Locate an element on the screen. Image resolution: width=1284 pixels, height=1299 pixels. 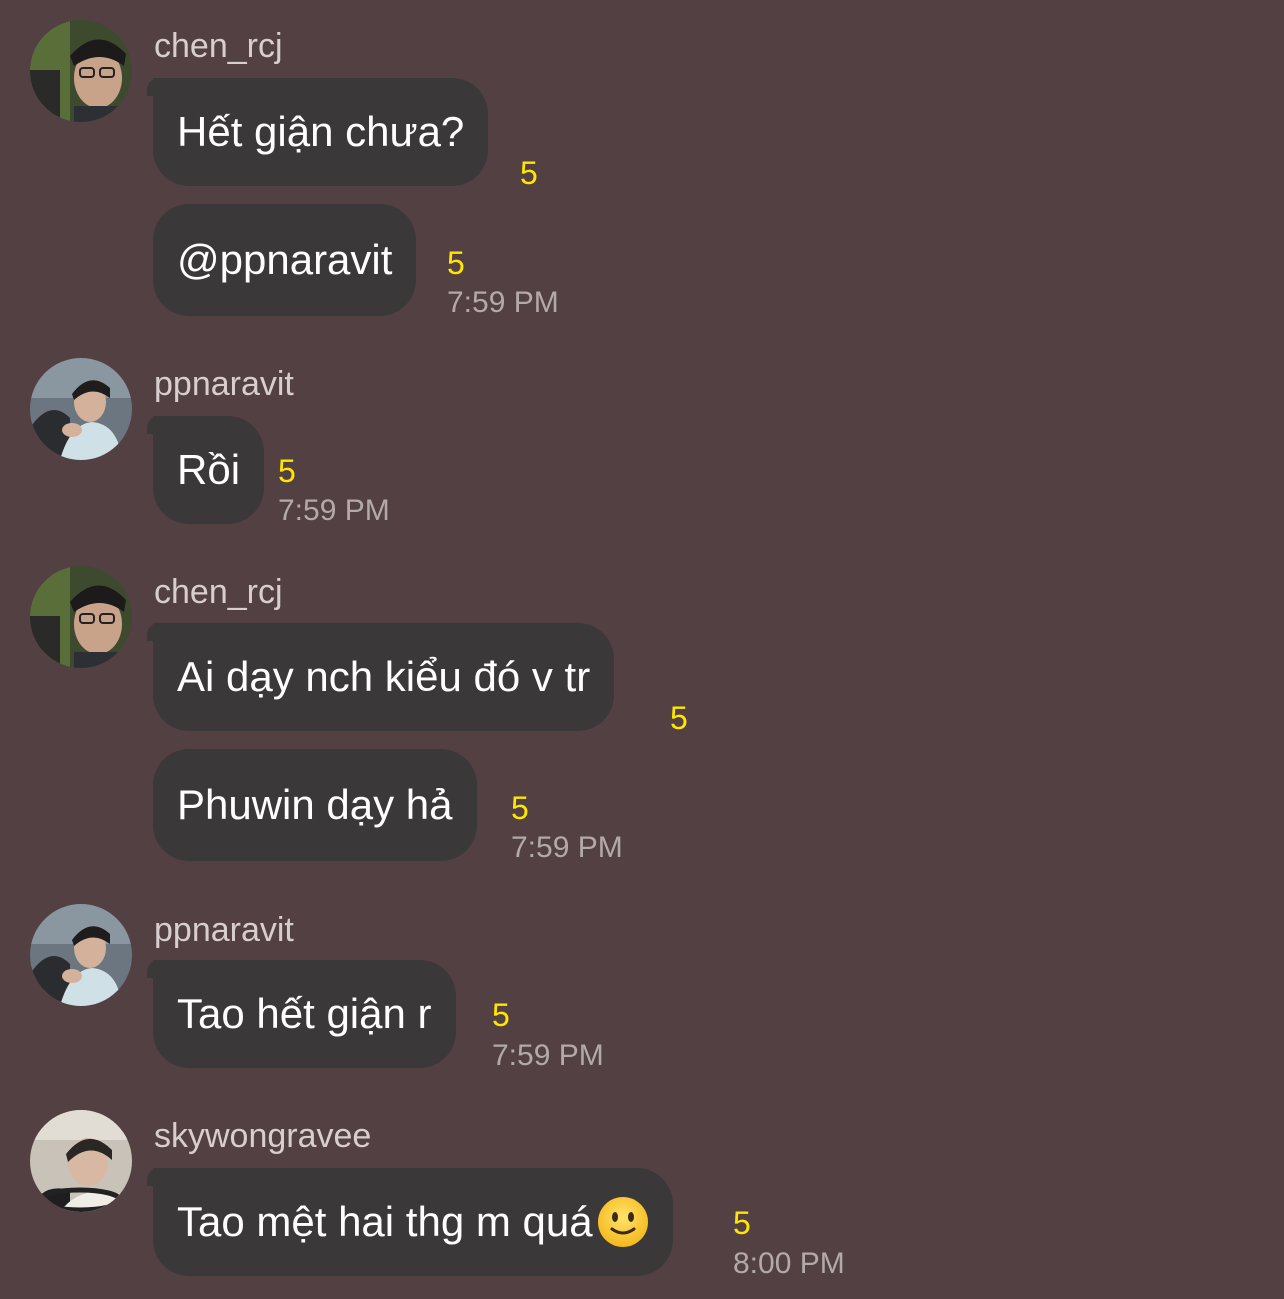
message-bubble: Tao mệt hai thg m quá is located at coordinates (410, 1222).